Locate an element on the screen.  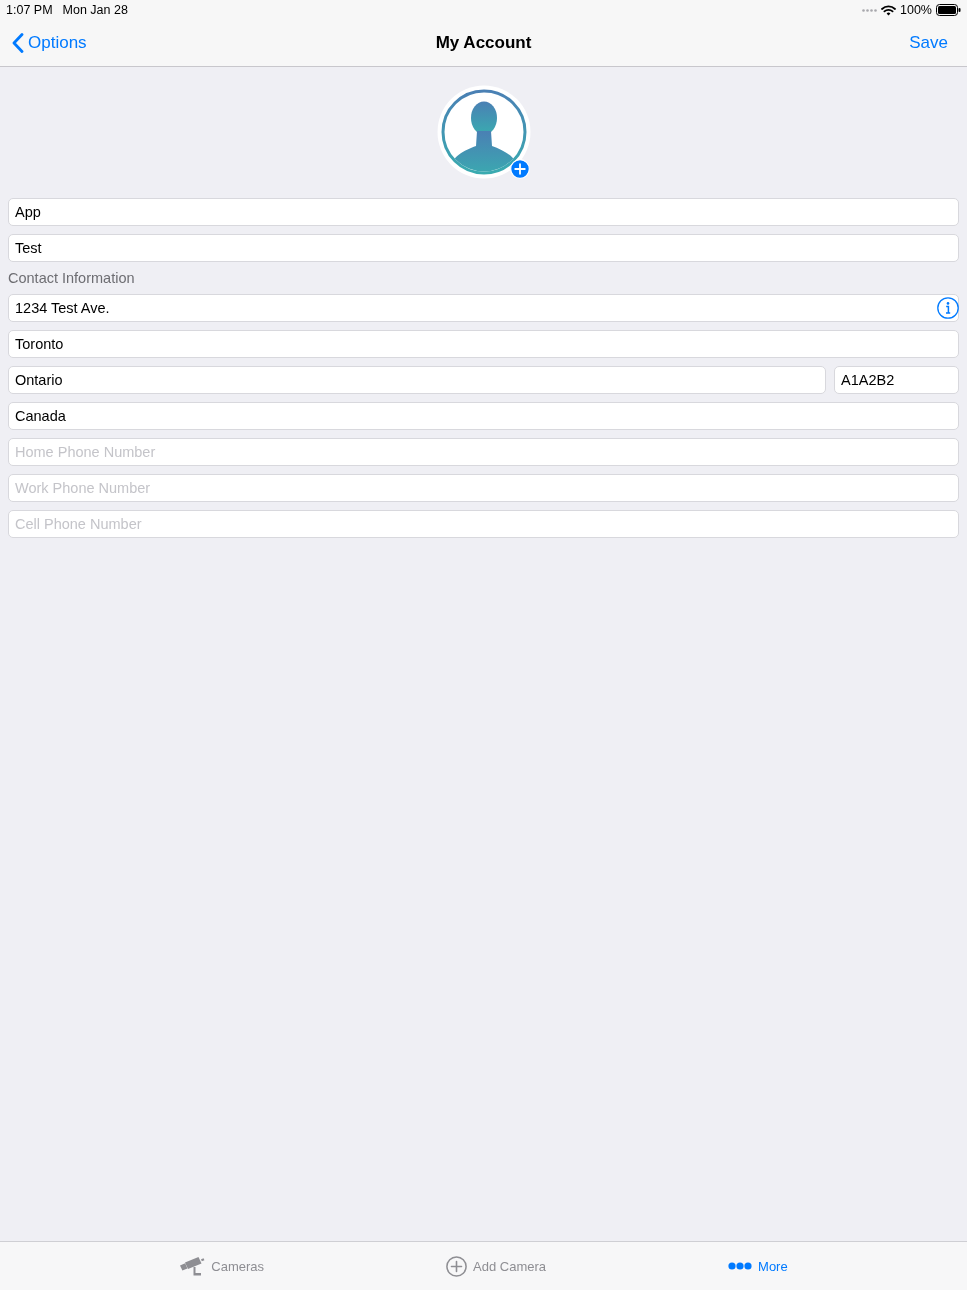
battery-icon is located at coordinates (948, 10).